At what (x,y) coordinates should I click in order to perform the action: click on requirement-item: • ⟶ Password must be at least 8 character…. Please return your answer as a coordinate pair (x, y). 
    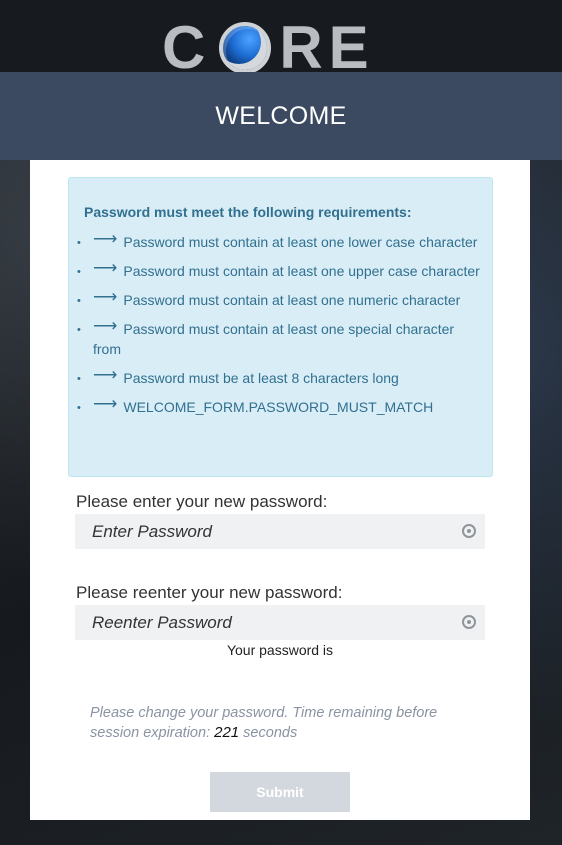
    Looking at the image, I should click on (279, 376).